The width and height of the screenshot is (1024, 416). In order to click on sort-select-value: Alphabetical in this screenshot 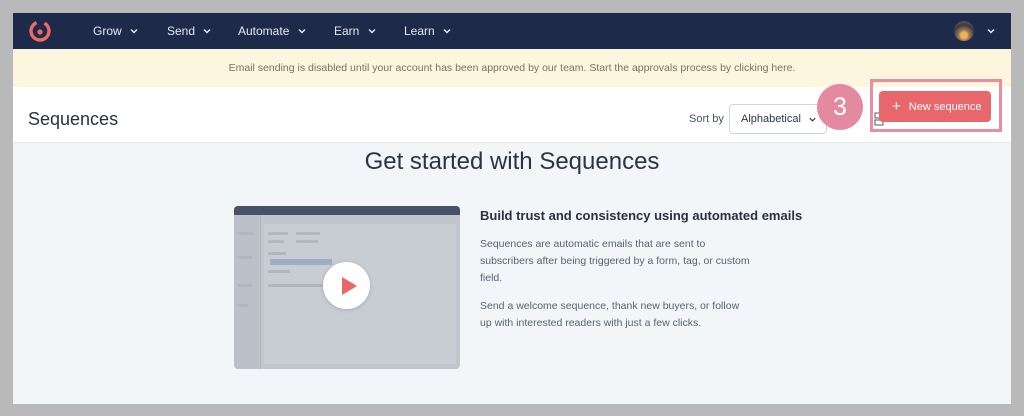, I will do `click(771, 119)`.